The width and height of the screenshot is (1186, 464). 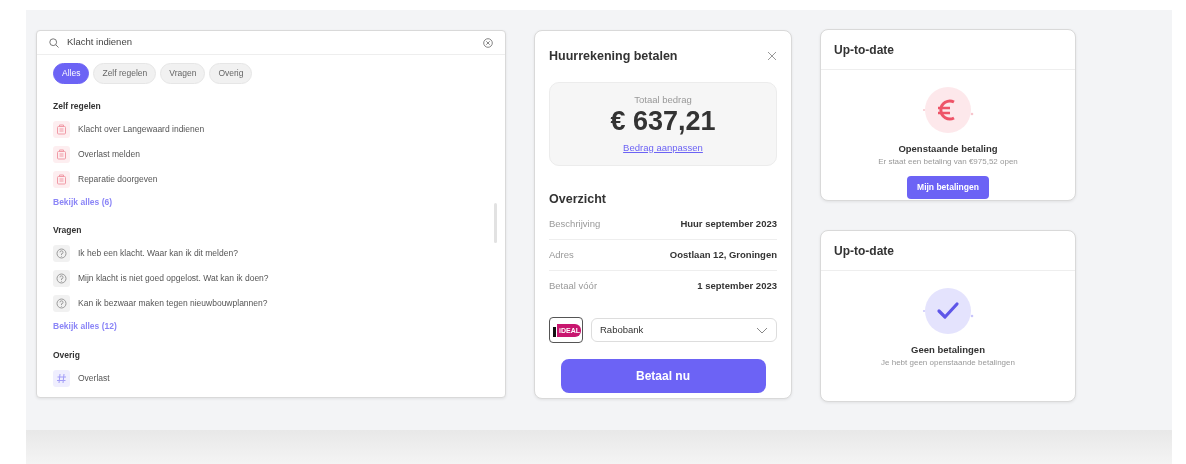 What do you see at coordinates (772, 56) in the screenshot?
I see `close-icon` at bounding box center [772, 56].